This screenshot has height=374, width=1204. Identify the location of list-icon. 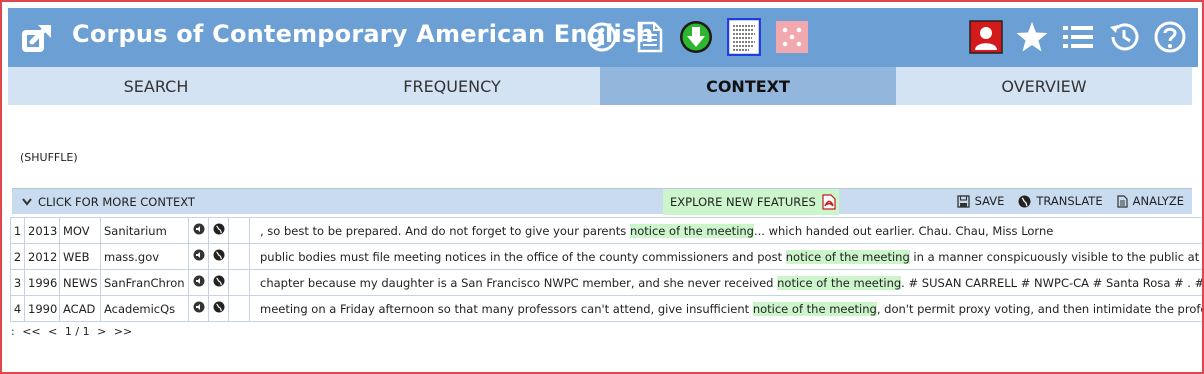
(1078, 37).